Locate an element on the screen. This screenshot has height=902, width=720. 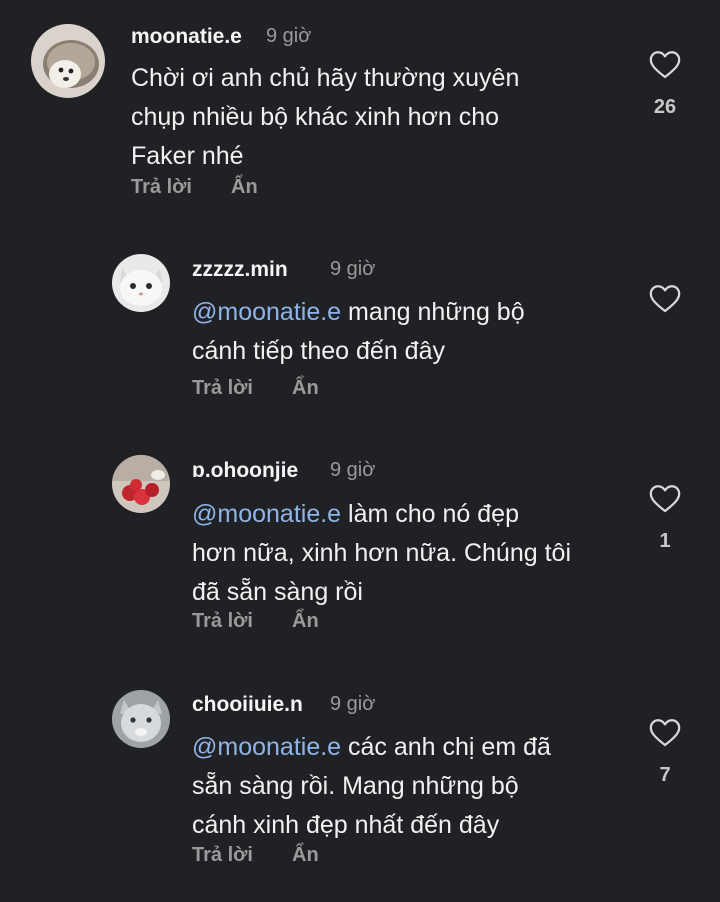
comment-text-line: làm cho nó đẹp is located at coordinates (430, 514).